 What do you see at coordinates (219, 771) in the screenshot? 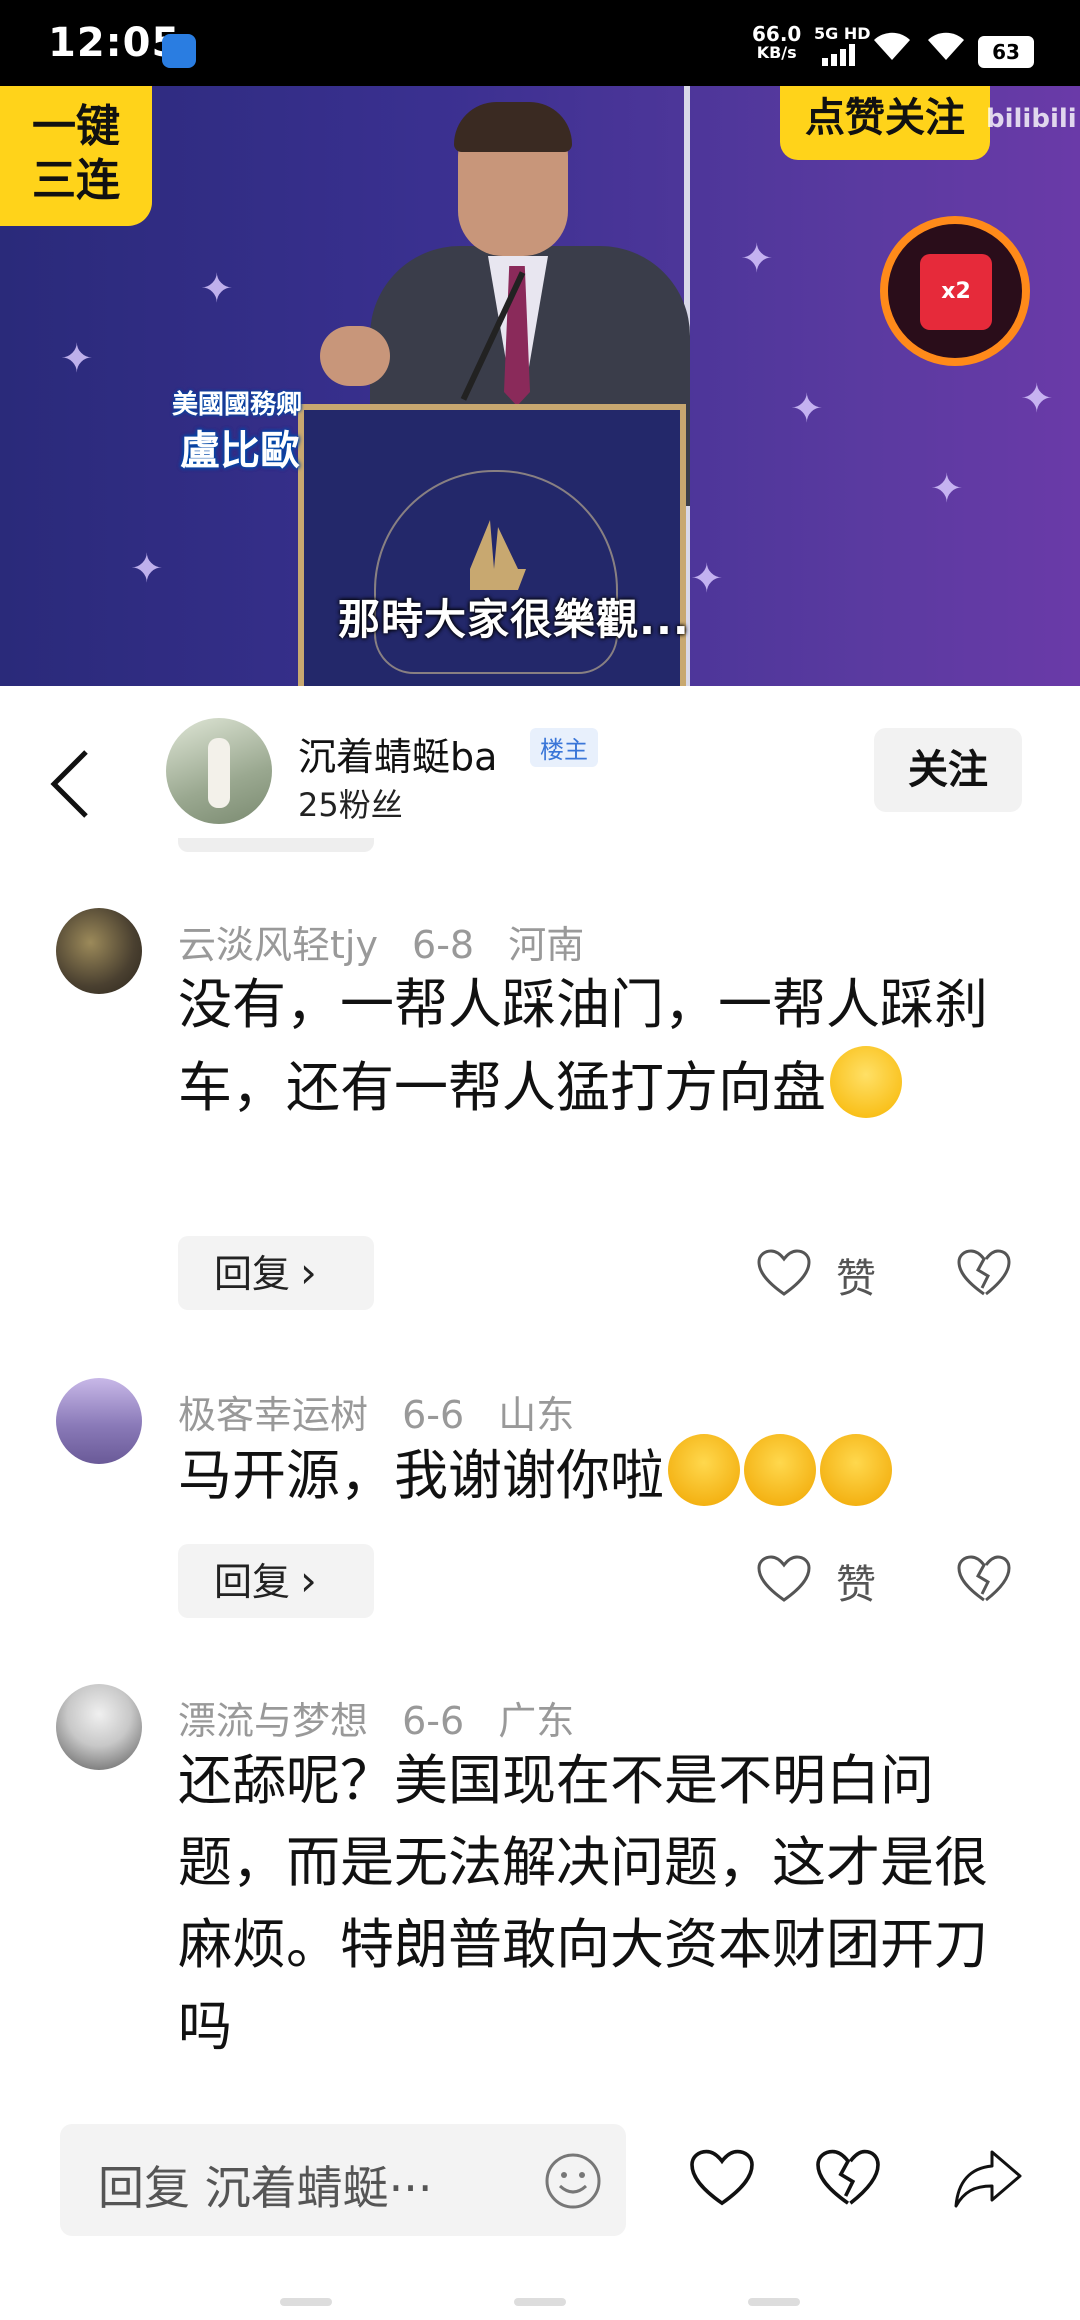
I see `author-avatar` at bounding box center [219, 771].